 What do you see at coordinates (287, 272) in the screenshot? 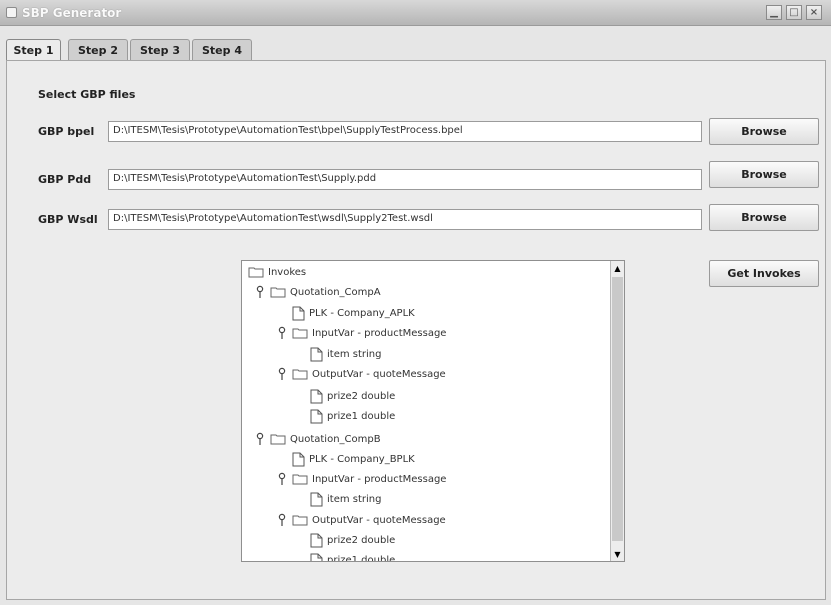
I see `tree-node-label: Invokes` at bounding box center [287, 272].